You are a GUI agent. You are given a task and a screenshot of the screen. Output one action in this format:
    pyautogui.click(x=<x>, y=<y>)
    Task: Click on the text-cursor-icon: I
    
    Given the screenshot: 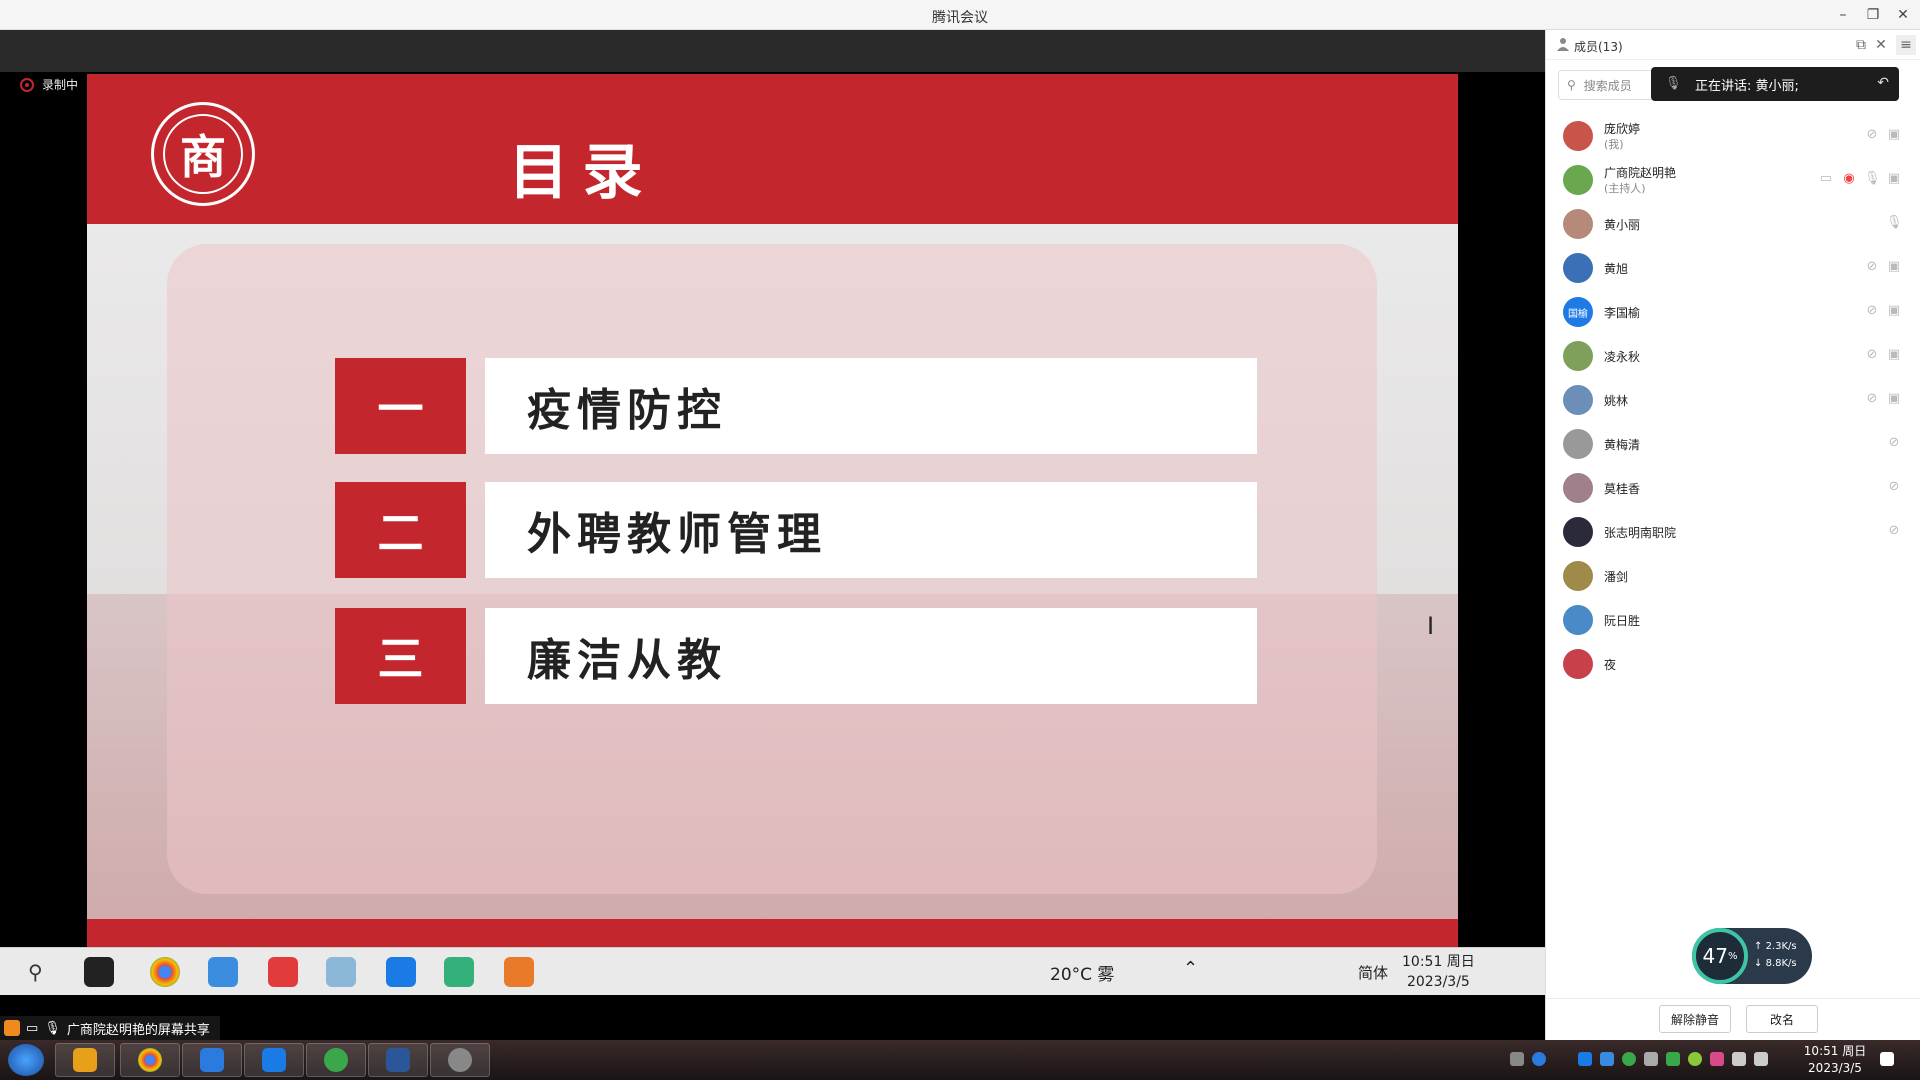 What is the action you would take?
    pyautogui.click(x=1431, y=626)
    